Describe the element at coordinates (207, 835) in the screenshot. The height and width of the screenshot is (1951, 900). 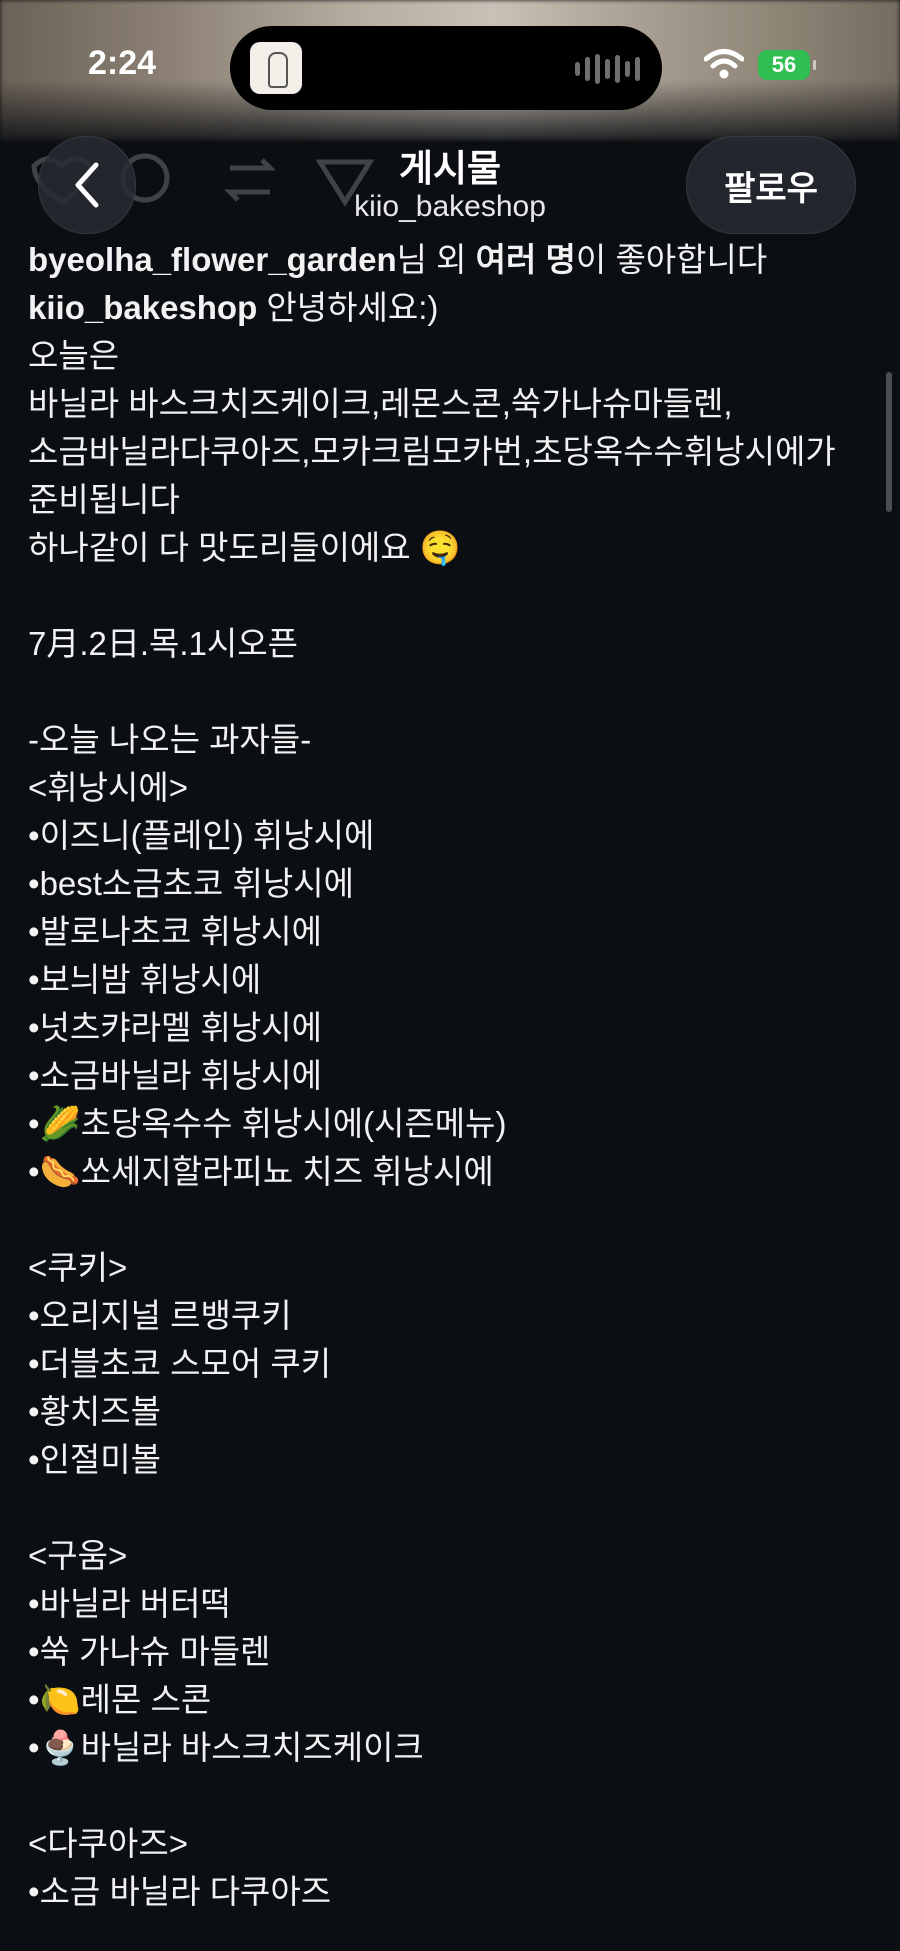
I see `list-item-text: 이즈니(플레인) 휘낭시에` at that location.